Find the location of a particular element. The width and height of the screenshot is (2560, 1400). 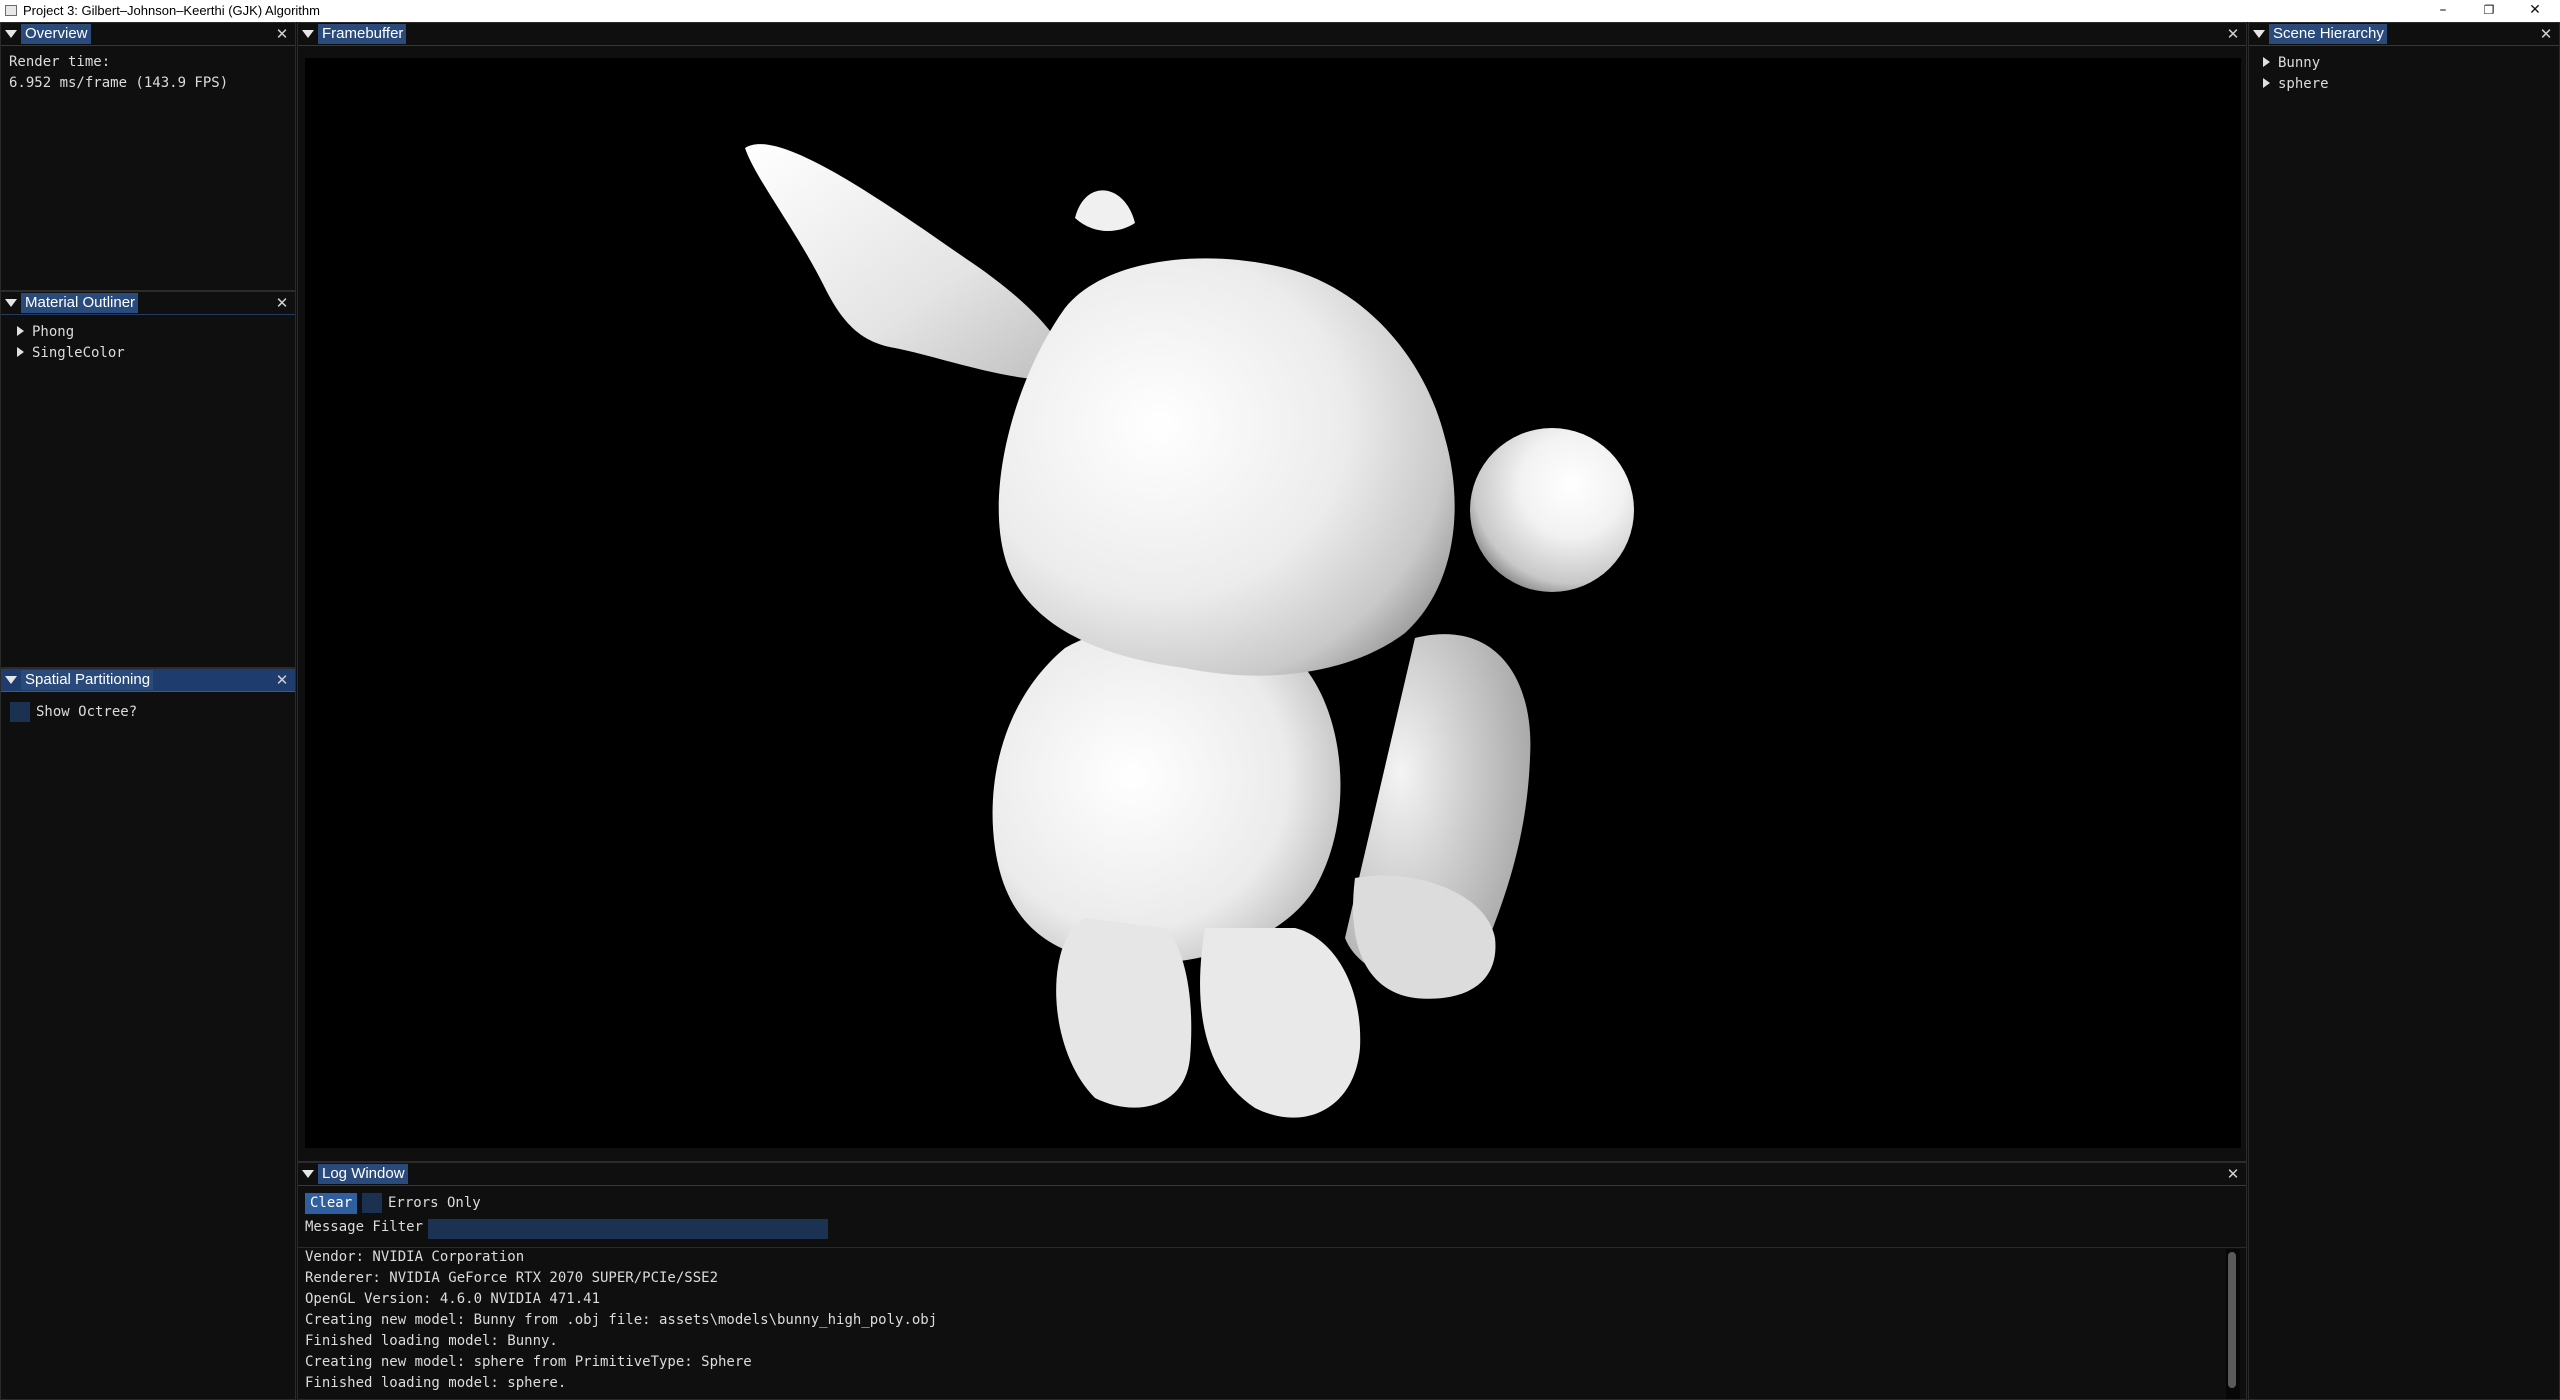

spatial-partitioning-header: Spatial Partitioning ✕ is located at coordinates (148, 680).